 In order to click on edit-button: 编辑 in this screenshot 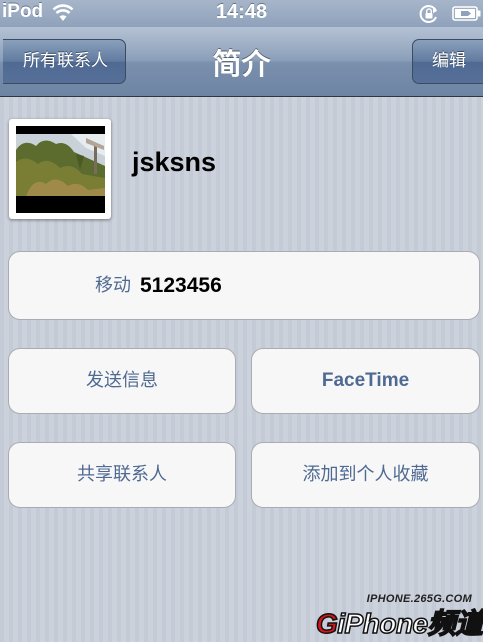, I will do `click(447, 61)`.